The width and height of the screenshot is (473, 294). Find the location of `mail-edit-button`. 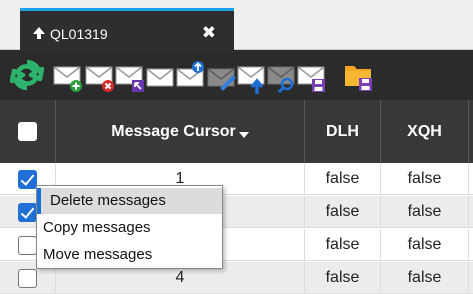

mail-edit-button is located at coordinates (222, 76).